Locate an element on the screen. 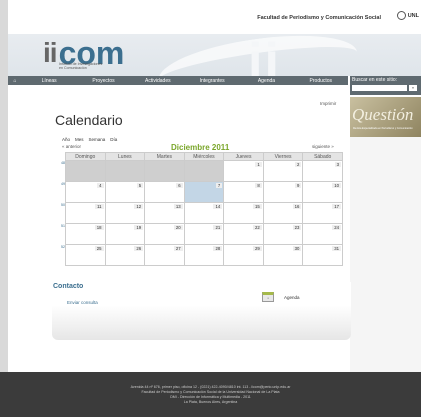 This screenshot has width=421, height=417. next-month-link: siguiente » is located at coordinates (323, 146).